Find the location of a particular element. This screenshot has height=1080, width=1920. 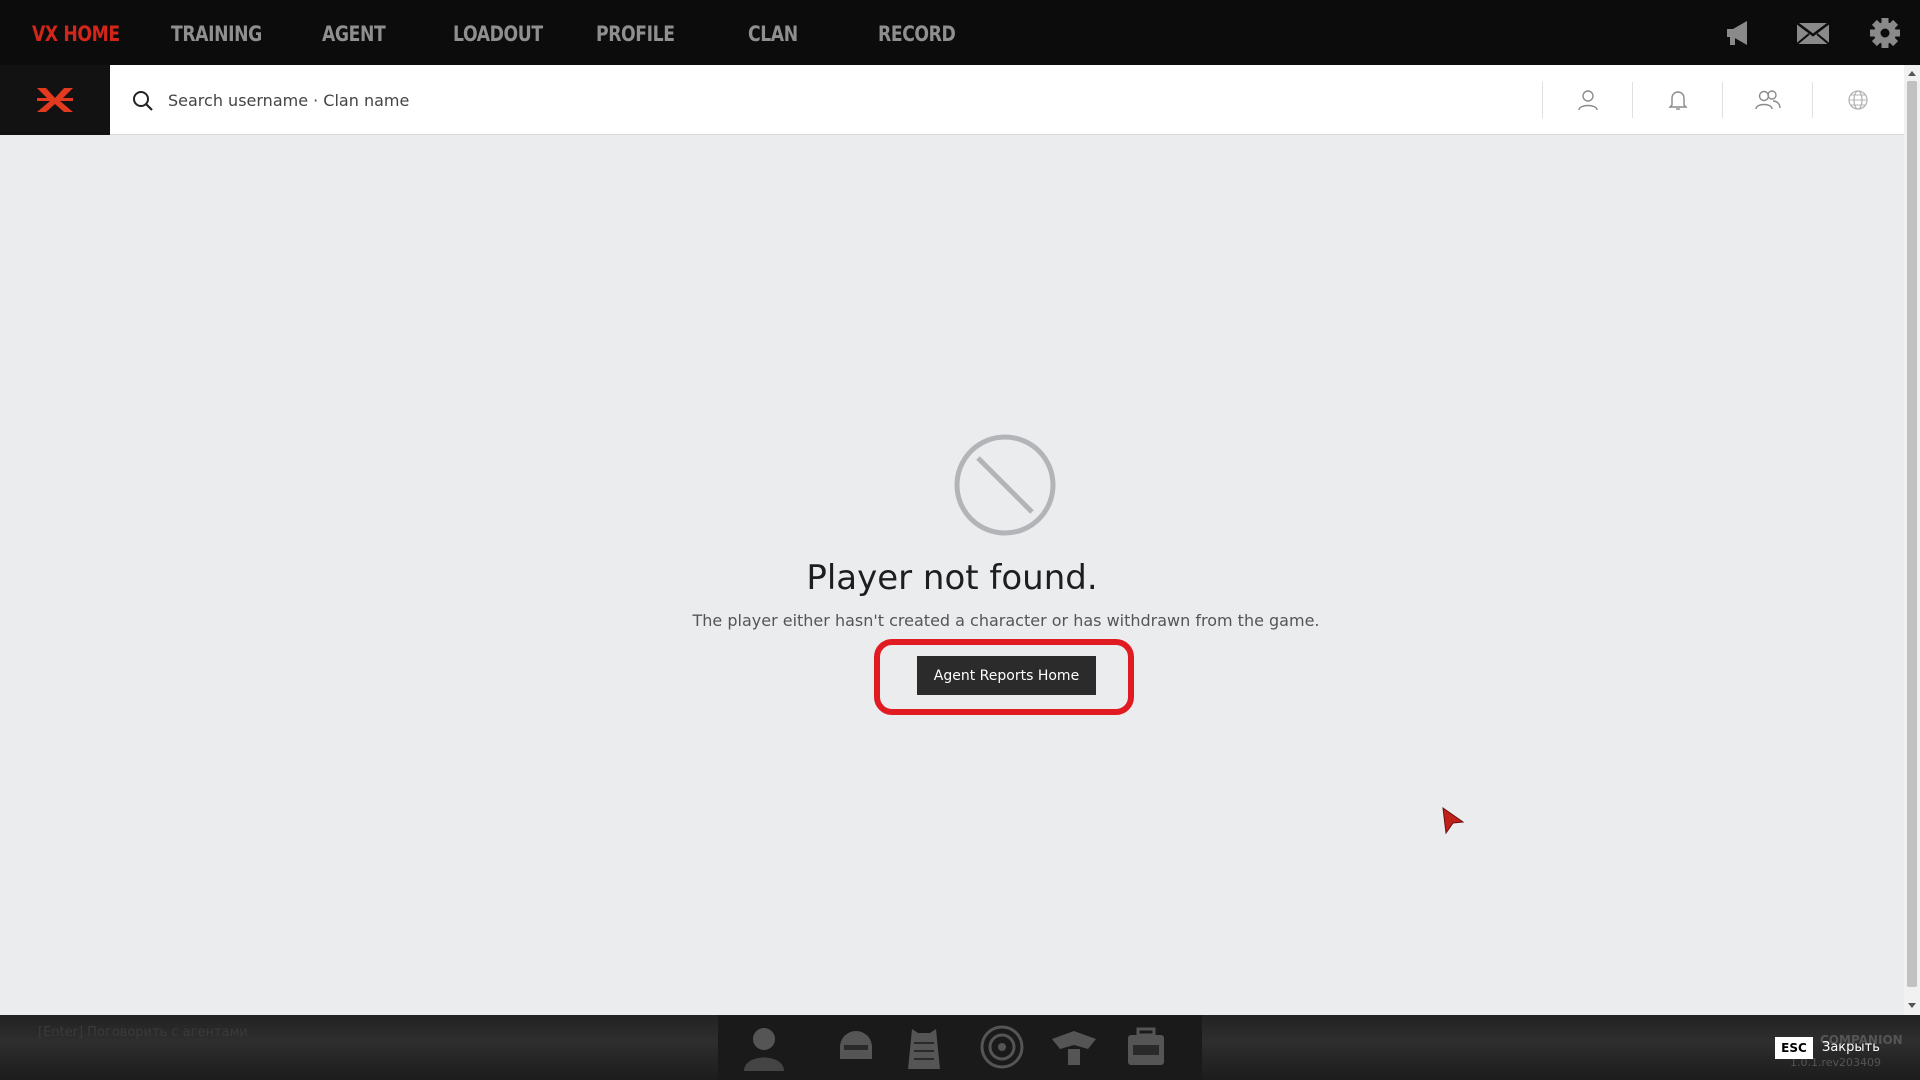

friends-icon is located at coordinates (1767, 100).